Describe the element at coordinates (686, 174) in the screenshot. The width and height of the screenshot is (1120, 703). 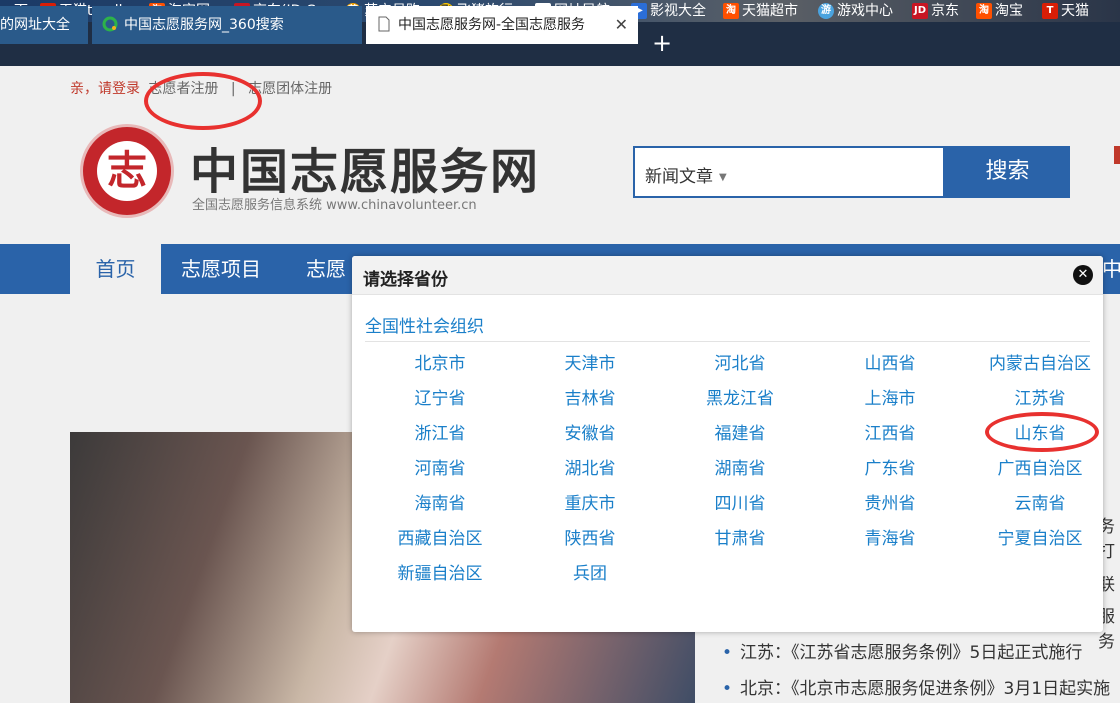
I see `search-type-select: 新闻文章 ▼` at that location.